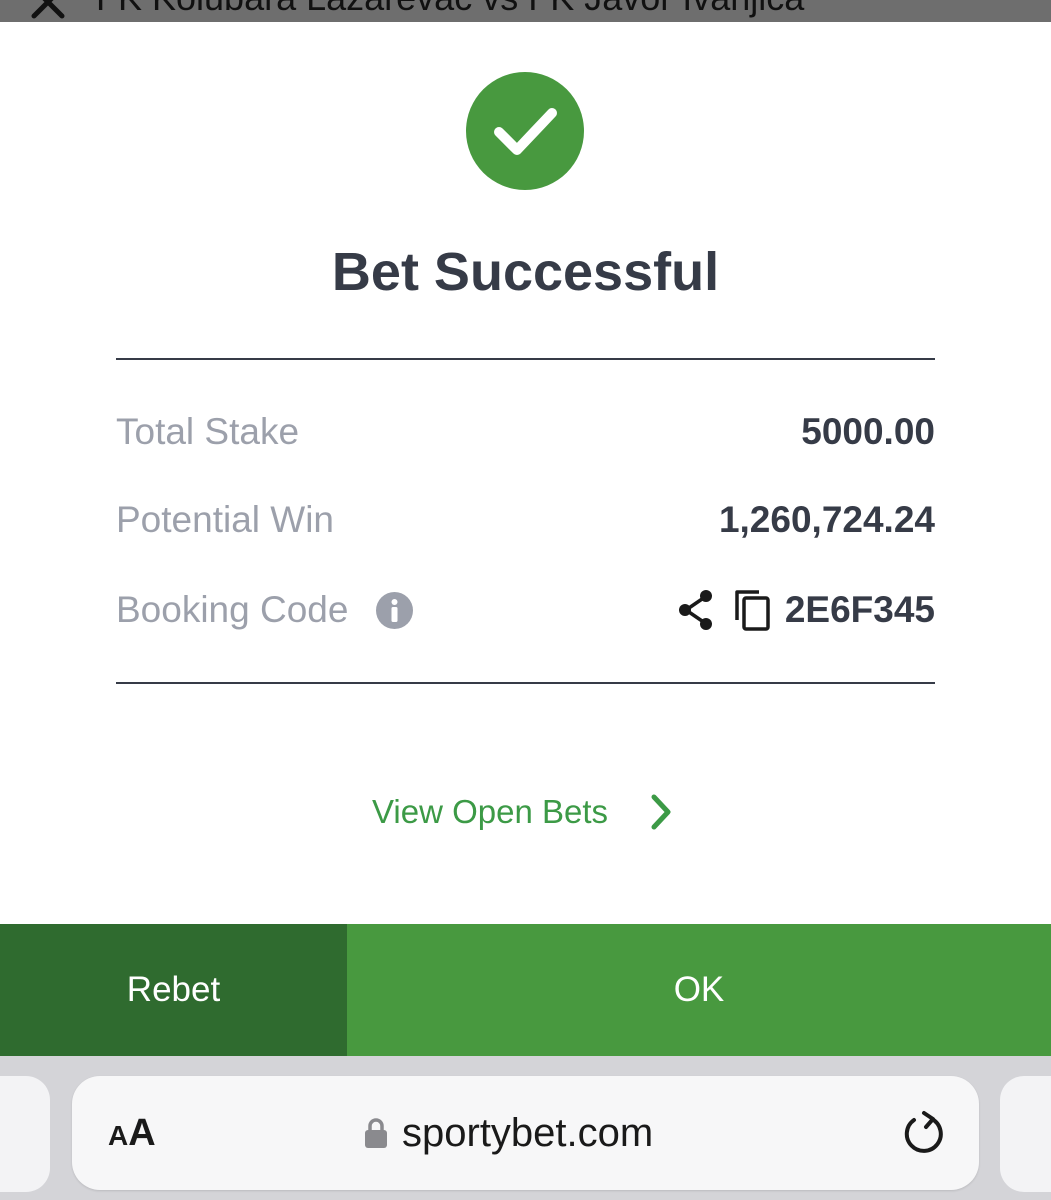 The image size is (1051, 1200). What do you see at coordinates (924, 1133) in the screenshot?
I see `reload-icon` at bounding box center [924, 1133].